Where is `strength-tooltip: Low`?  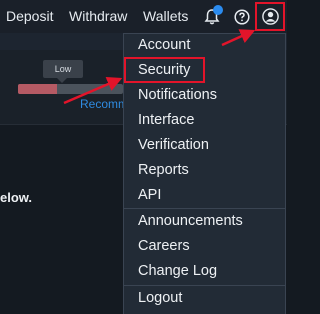
strength-tooltip: Low is located at coordinates (63, 69).